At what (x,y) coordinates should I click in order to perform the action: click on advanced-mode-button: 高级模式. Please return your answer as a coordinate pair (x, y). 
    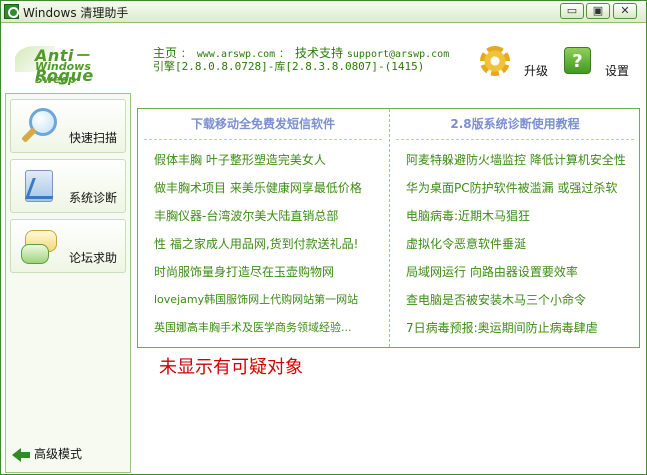
    Looking at the image, I should click on (58, 453).